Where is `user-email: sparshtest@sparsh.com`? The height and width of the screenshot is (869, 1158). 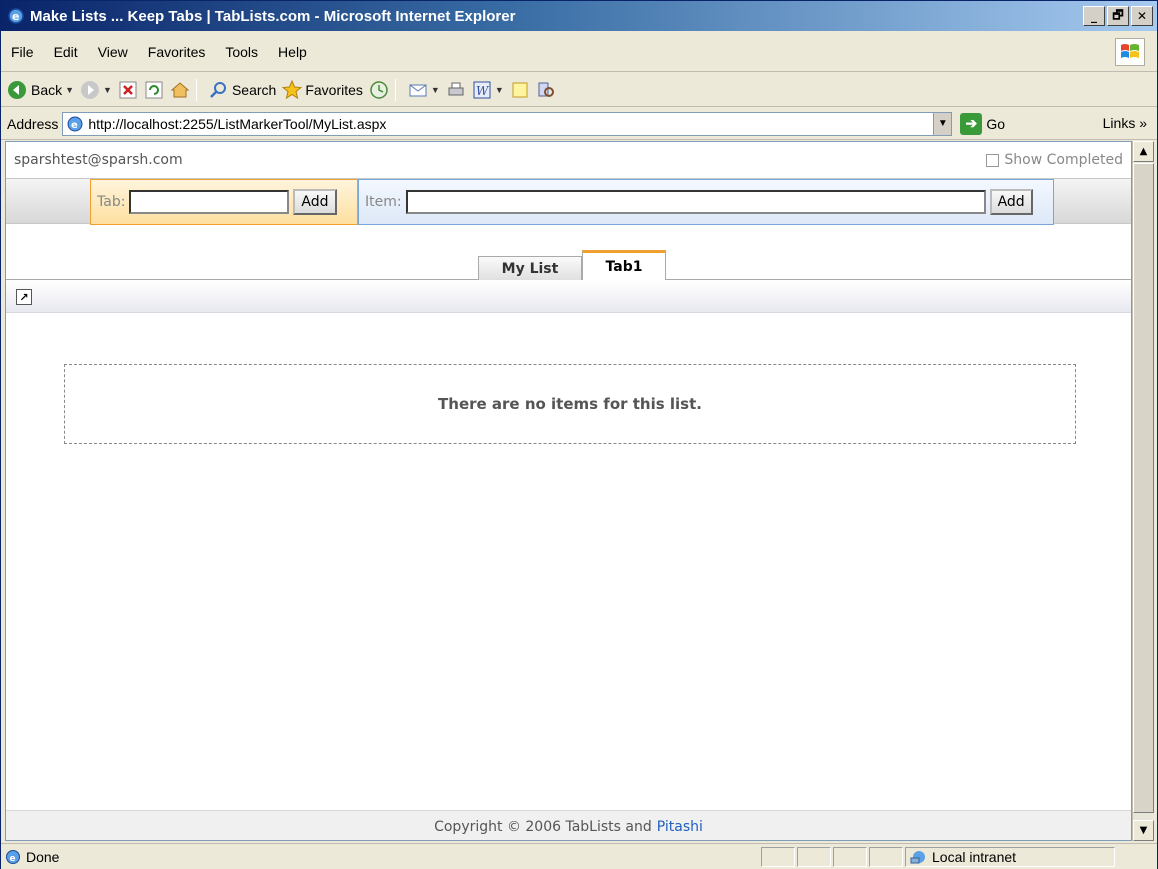
user-email: sparshtest@sparsh.com is located at coordinates (98, 160).